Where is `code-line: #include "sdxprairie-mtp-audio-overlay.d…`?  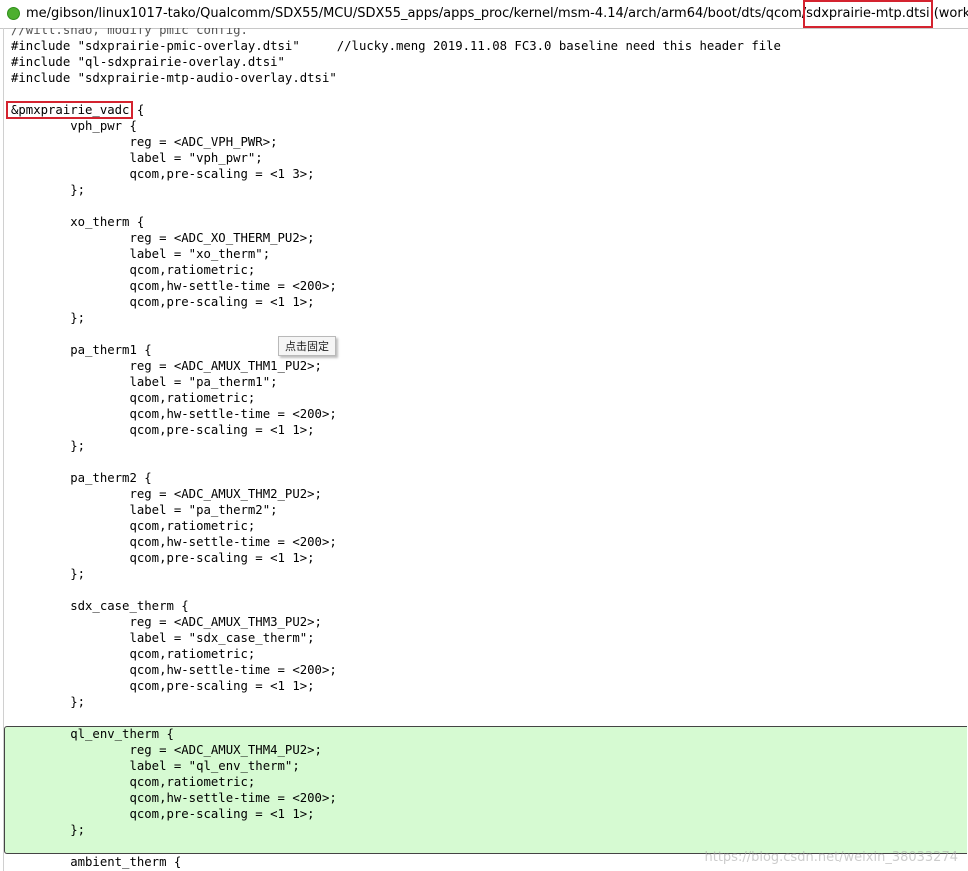 code-line: #include "sdxprairie-mtp-audio-overlay.d… is located at coordinates (174, 78).